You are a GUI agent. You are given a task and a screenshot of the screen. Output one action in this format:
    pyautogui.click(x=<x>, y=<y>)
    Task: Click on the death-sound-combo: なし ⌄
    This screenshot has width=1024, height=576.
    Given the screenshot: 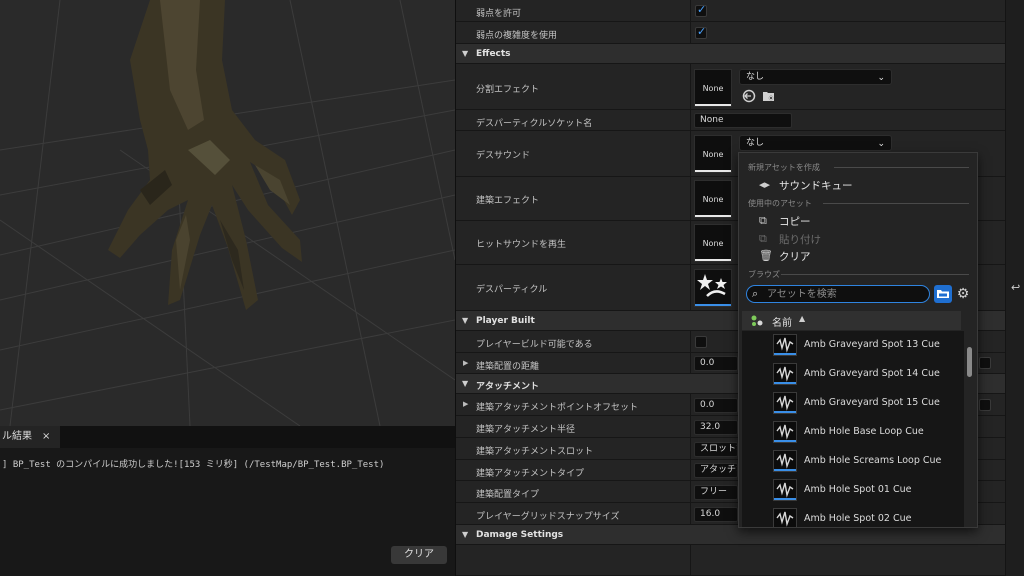 What is the action you would take?
    pyautogui.click(x=815, y=143)
    